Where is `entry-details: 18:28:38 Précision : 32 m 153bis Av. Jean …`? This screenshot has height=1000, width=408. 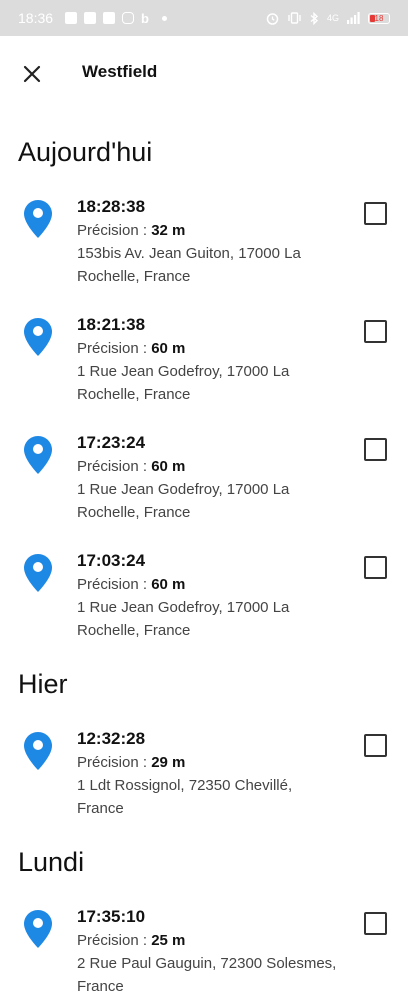 entry-details: 18:28:38 Précision : 32 m 153bis Av. Jean … is located at coordinates (207, 242).